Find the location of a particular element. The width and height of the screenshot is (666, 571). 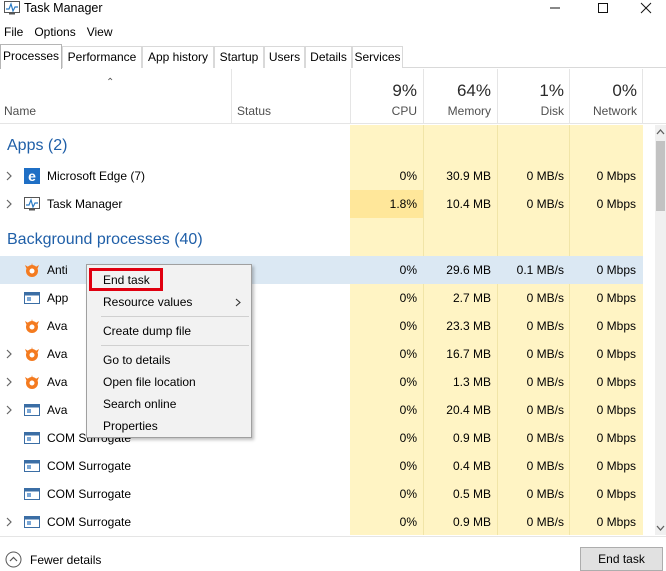

menu-bar: File Options View is located at coordinates (60, 32).